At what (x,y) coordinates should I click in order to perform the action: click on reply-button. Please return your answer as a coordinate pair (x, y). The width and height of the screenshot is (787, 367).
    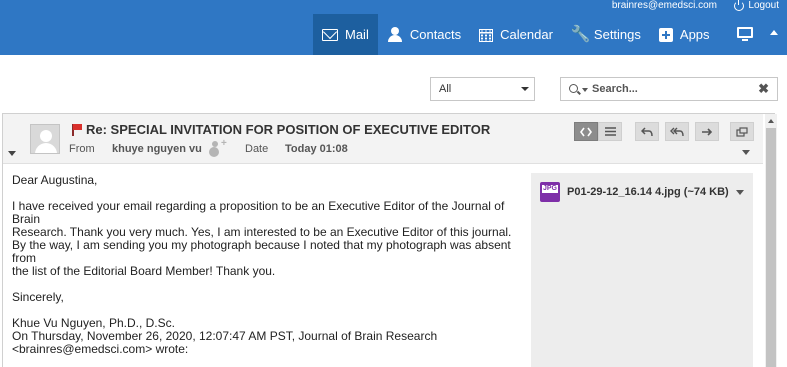
    Looking at the image, I should click on (647, 131).